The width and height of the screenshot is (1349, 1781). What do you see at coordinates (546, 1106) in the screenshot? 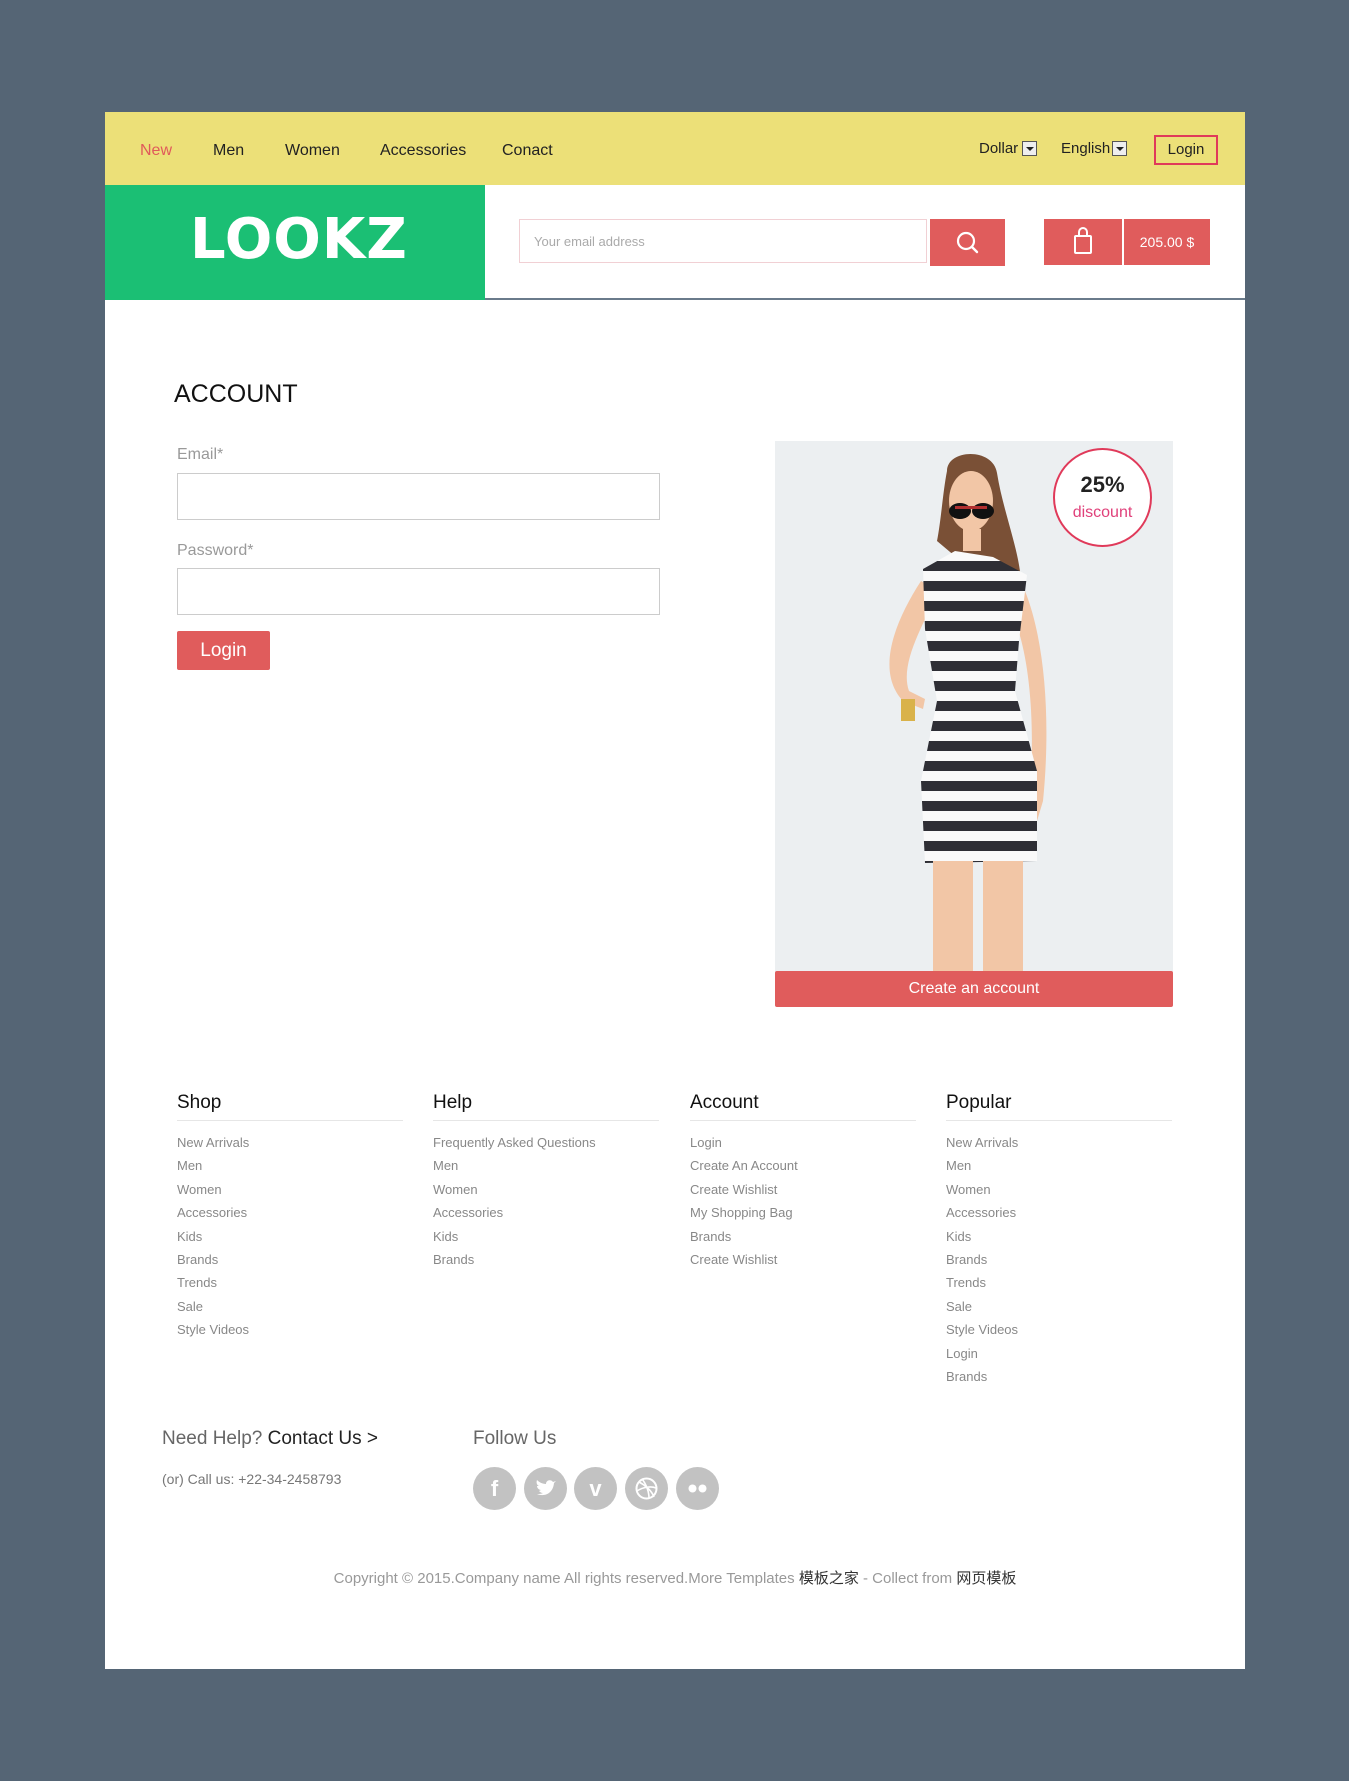
I see `footer-column-title: Help` at bounding box center [546, 1106].